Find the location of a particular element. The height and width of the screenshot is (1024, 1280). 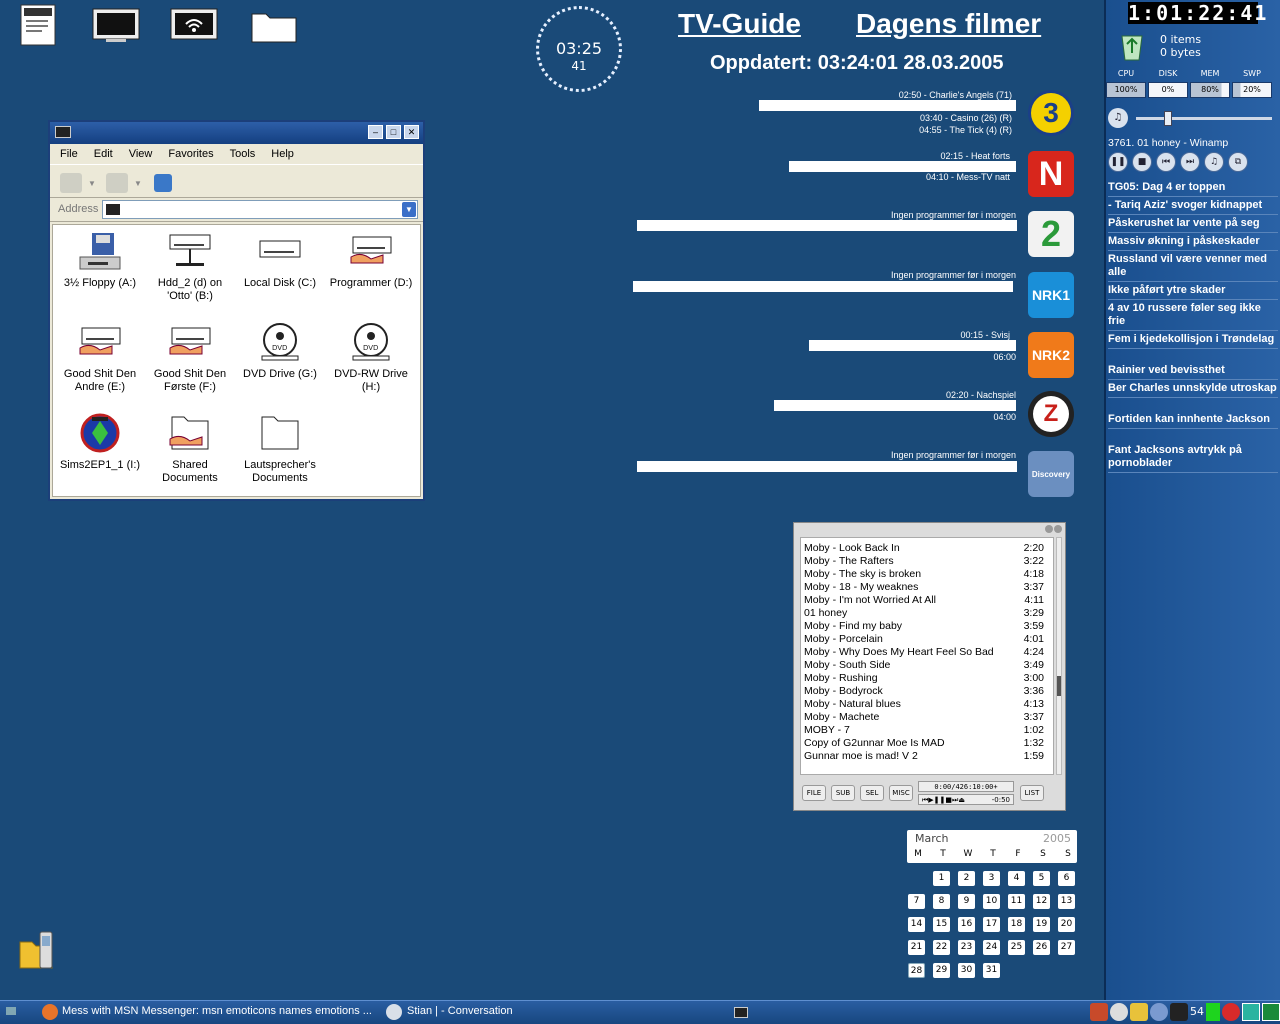

menu-file: File is located at coordinates (69, 154).